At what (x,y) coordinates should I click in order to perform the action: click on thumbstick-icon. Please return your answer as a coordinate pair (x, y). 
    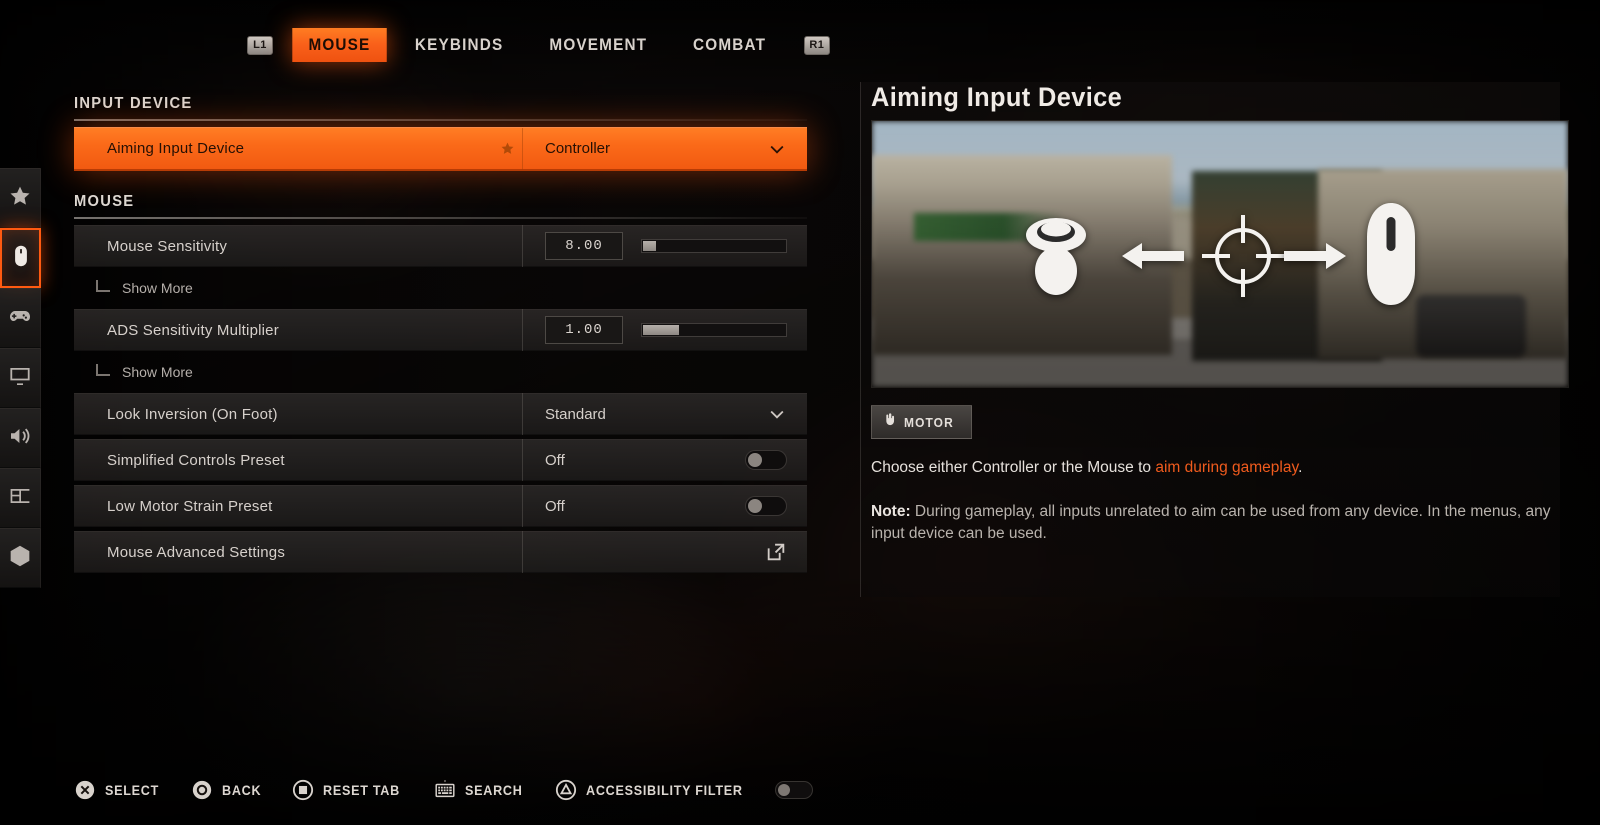
    Looking at the image, I should click on (1056, 255).